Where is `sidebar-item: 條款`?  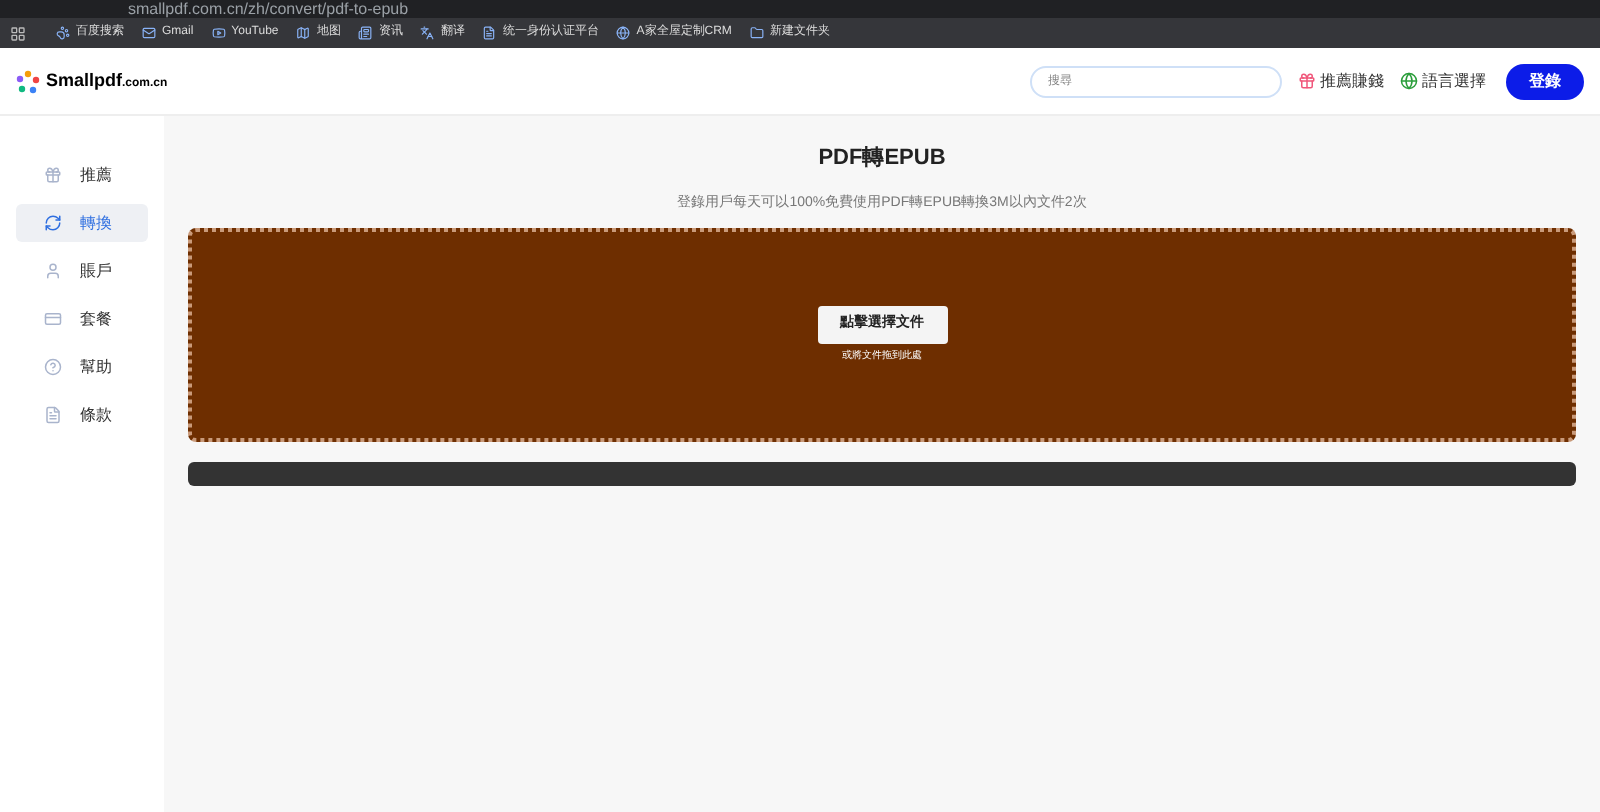
sidebar-item: 條款 is located at coordinates (82, 415).